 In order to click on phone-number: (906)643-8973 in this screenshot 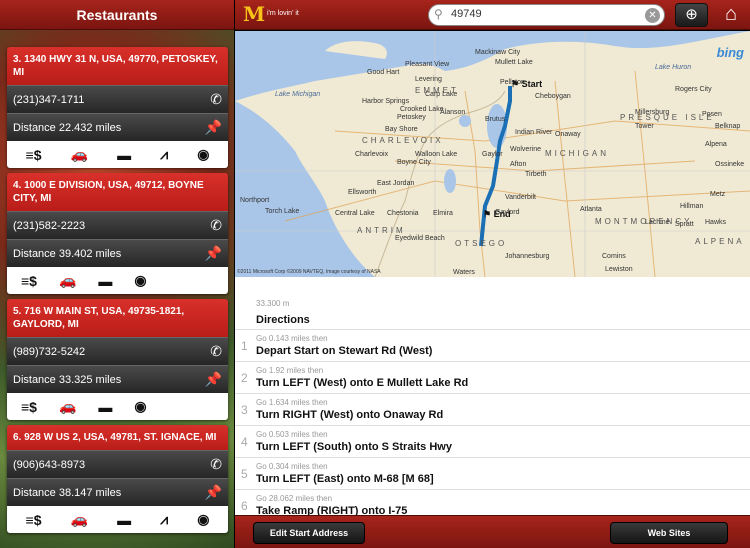, I will do `click(49, 464)`.